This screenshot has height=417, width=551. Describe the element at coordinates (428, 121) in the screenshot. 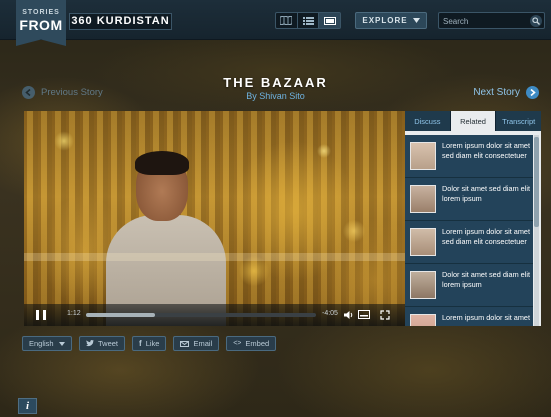

I see `tab-discuss: Discuss` at that location.